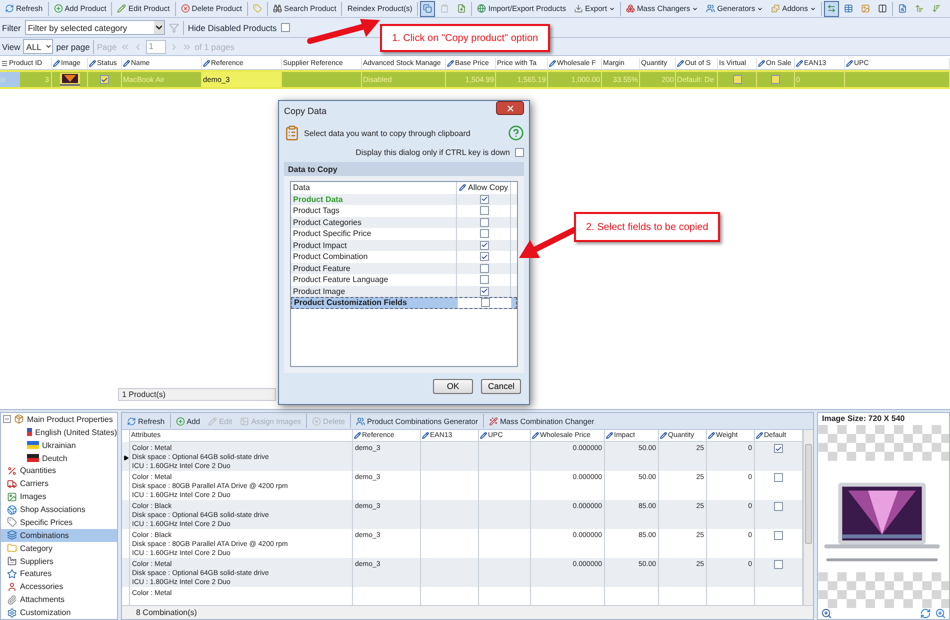 This screenshot has width=950, height=620. What do you see at coordinates (257, 8) in the screenshot?
I see `tag-icon` at bounding box center [257, 8].